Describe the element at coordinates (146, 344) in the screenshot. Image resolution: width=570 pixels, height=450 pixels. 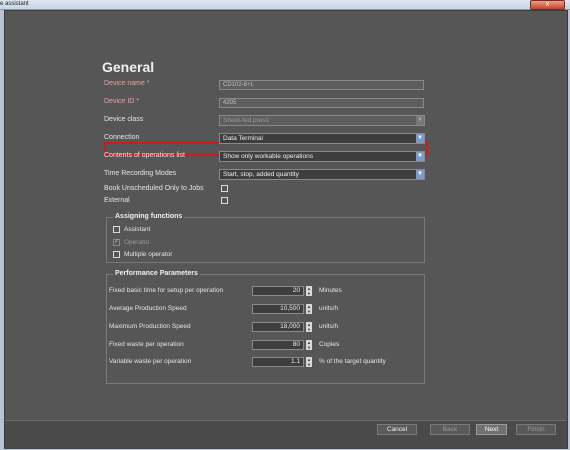
I see `fixed-waste-label: Fixed waste per operation` at that location.